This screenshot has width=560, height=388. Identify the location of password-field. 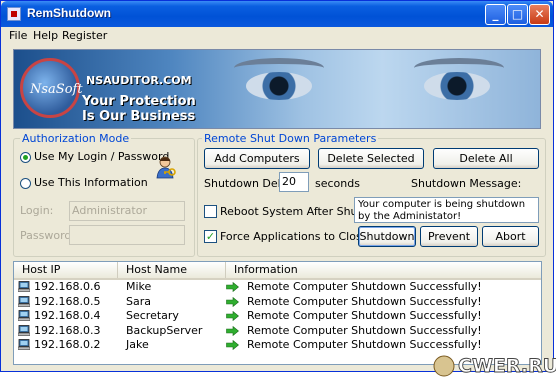
(127, 235).